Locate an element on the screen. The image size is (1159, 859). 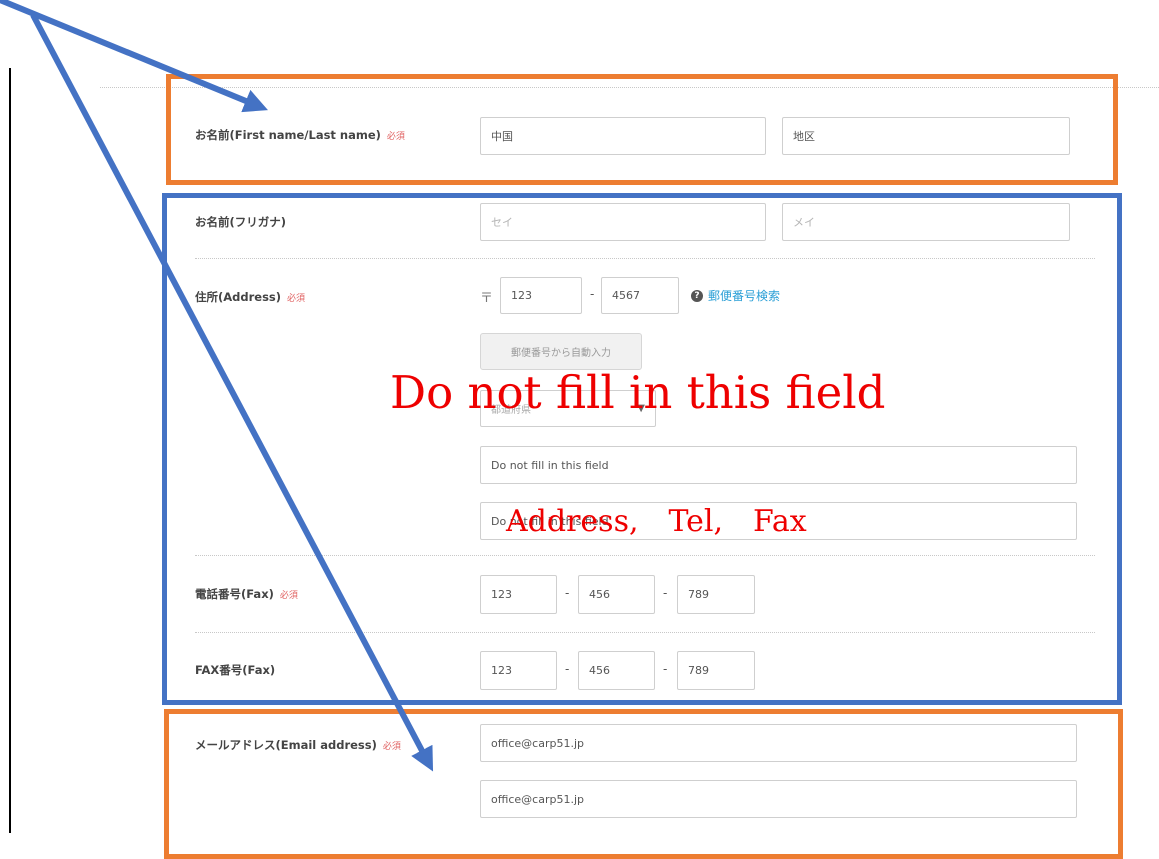
arrow-to-name-field is located at coordinates (134, 56).